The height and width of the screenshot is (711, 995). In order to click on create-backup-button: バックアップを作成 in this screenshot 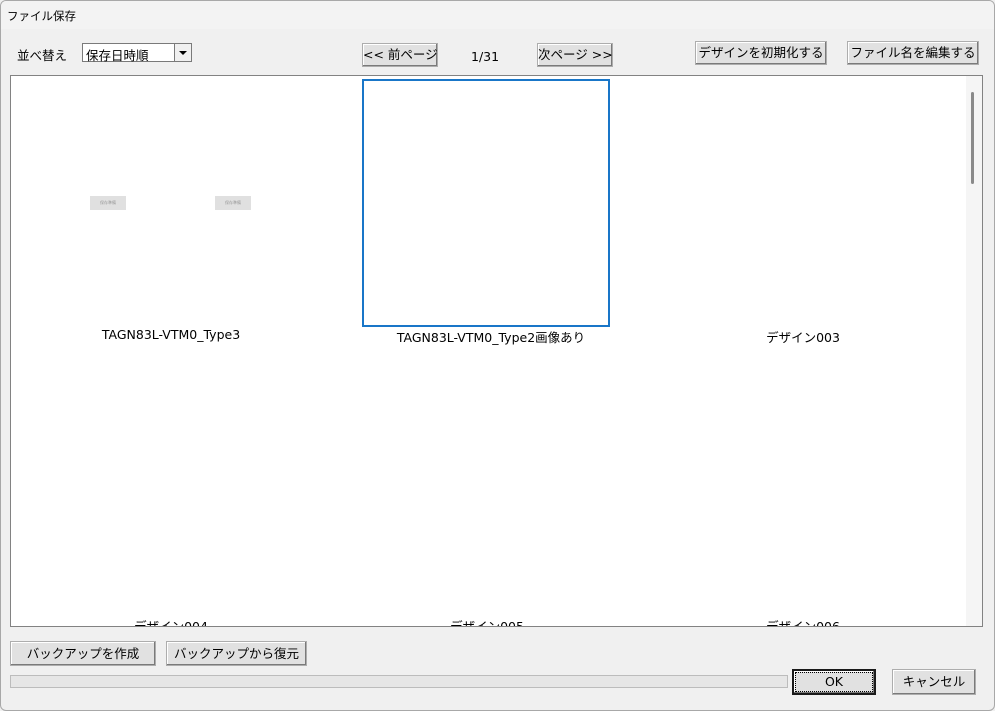, I will do `click(83, 653)`.